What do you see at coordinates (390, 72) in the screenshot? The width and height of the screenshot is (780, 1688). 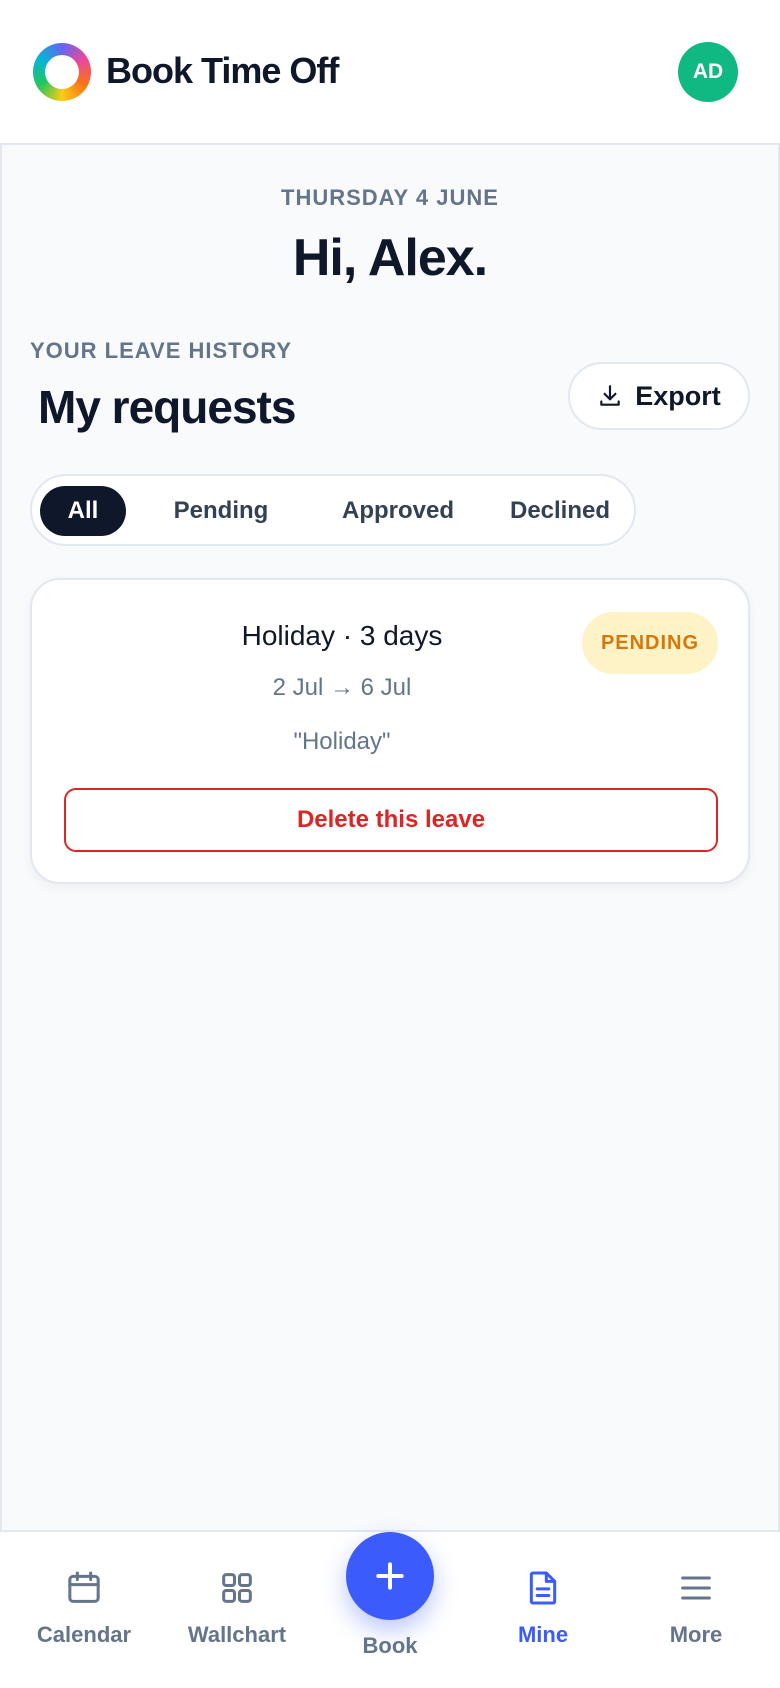 I see `top-bar: Book Time Off AD` at bounding box center [390, 72].